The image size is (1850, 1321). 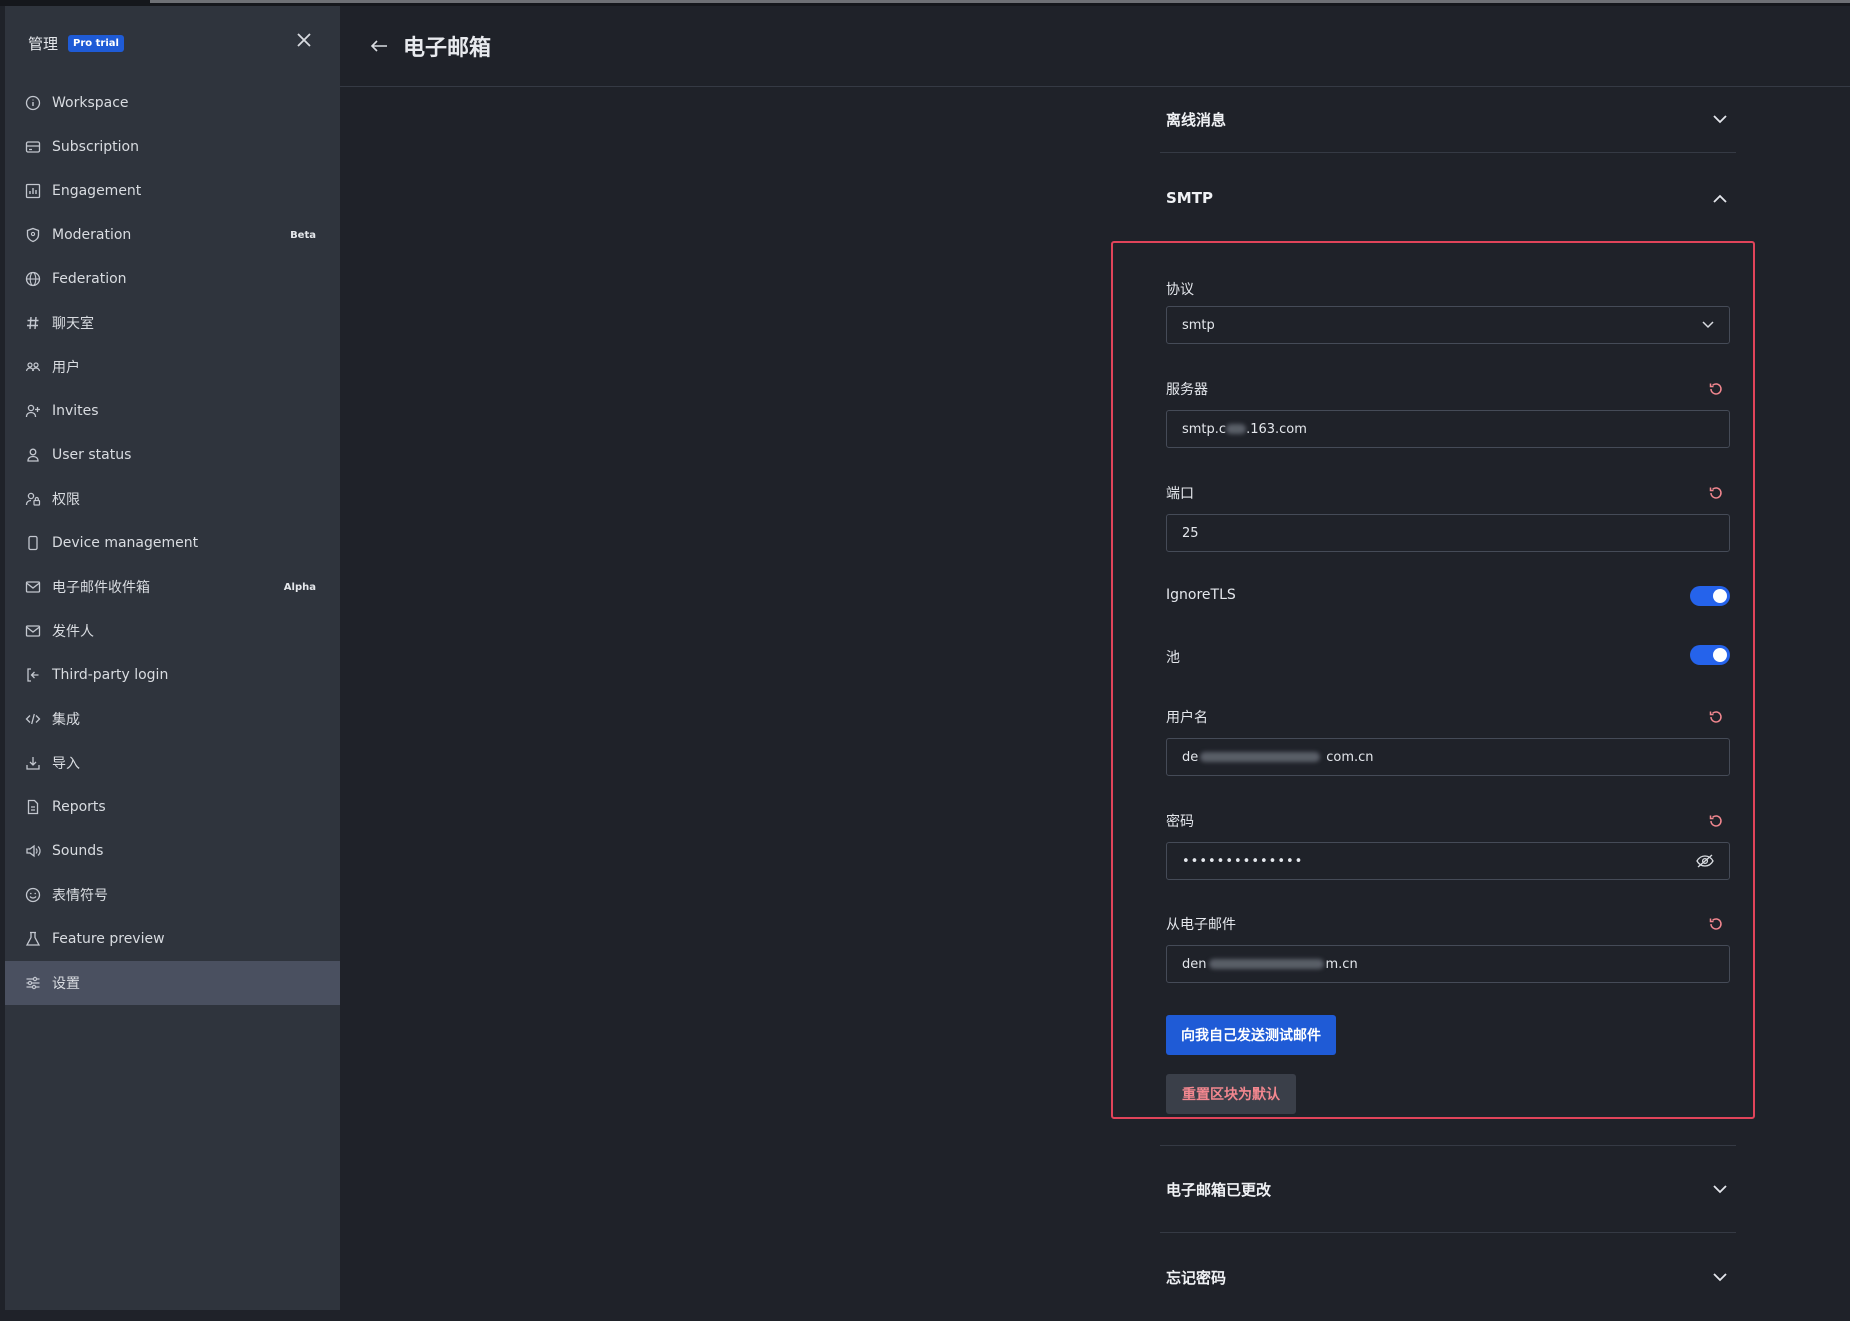 What do you see at coordinates (1260, 757) in the screenshot?
I see `redacted-text` at bounding box center [1260, 757].